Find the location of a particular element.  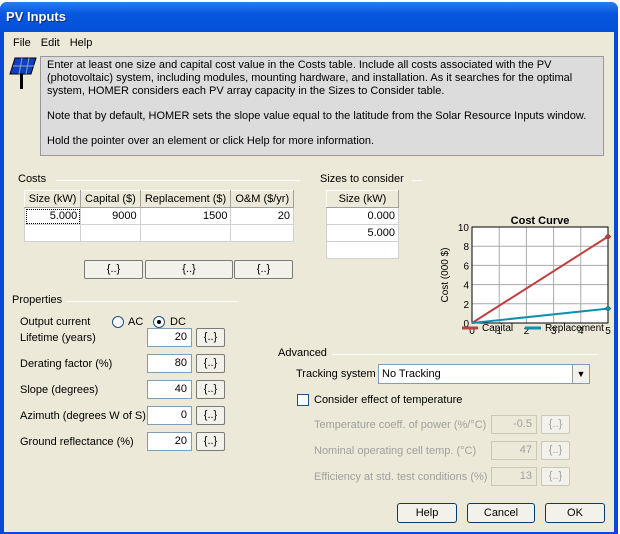

menu-file: File is located at coordinates (22, 43).